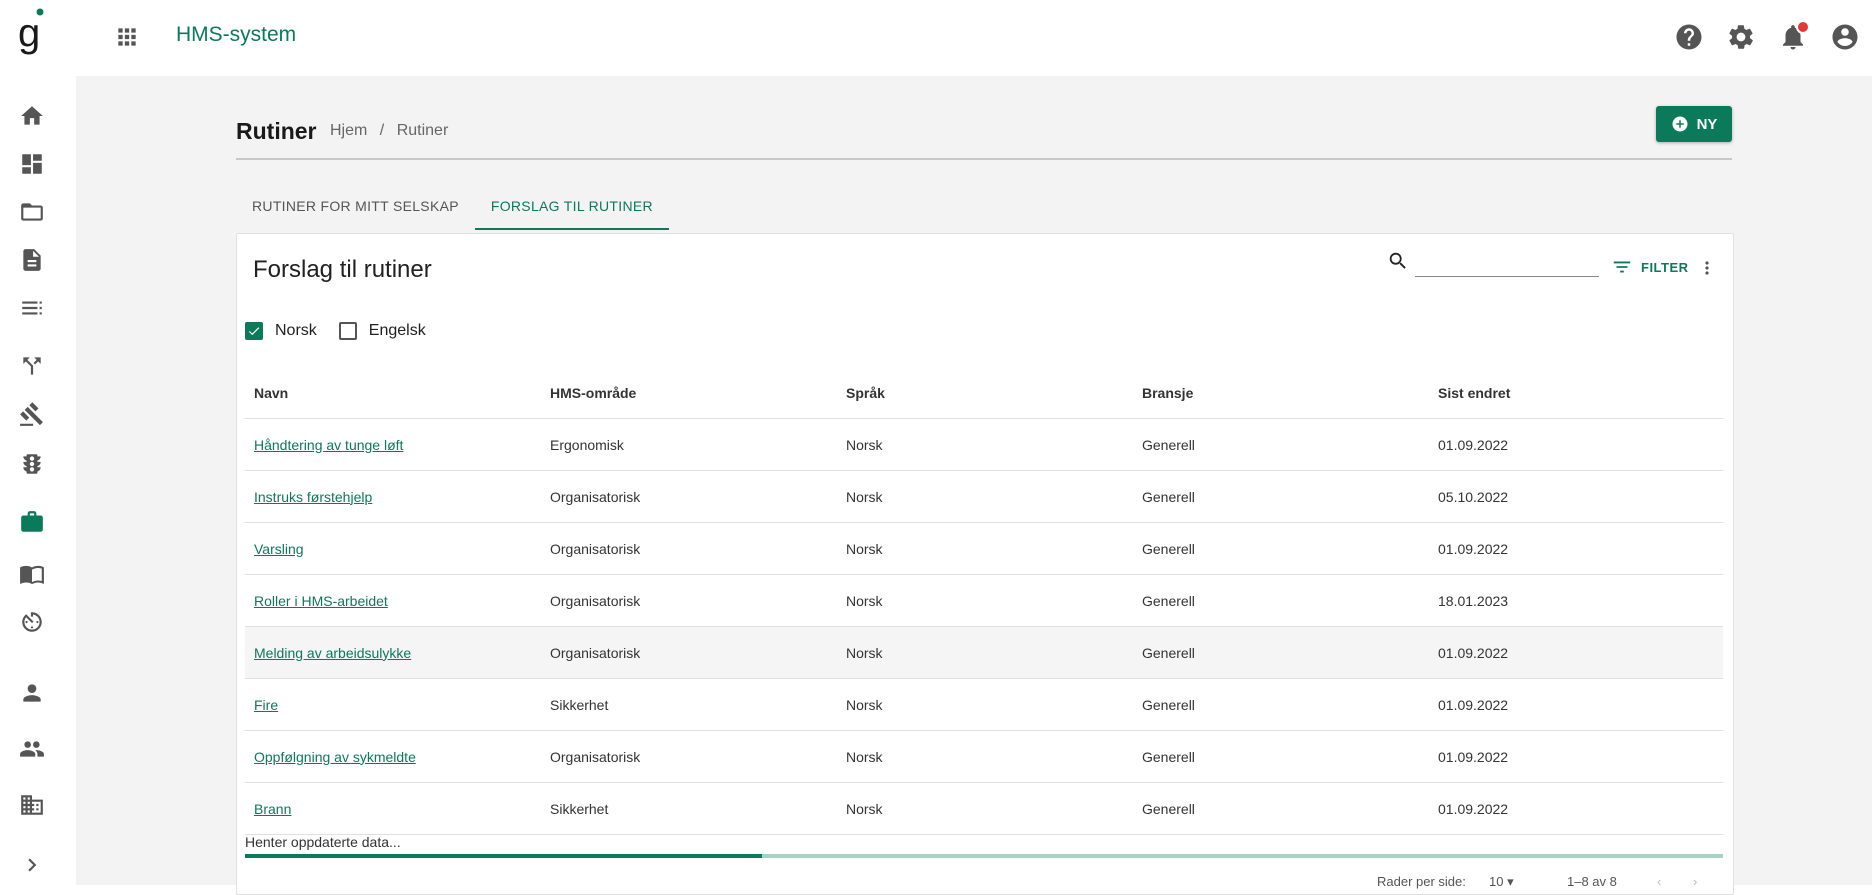 The image size is (1872, 895). I want to click on notifications-bell-icon, so click(1794, 36).